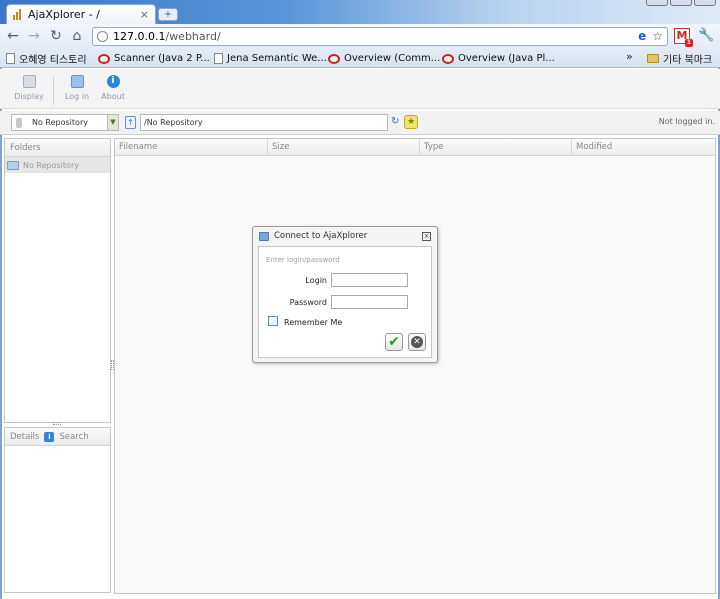  What do you see at coordinates (313, 322) in the screenshot?
I see `remember-me-label: Remember Me` at bounding box center [313, 322].